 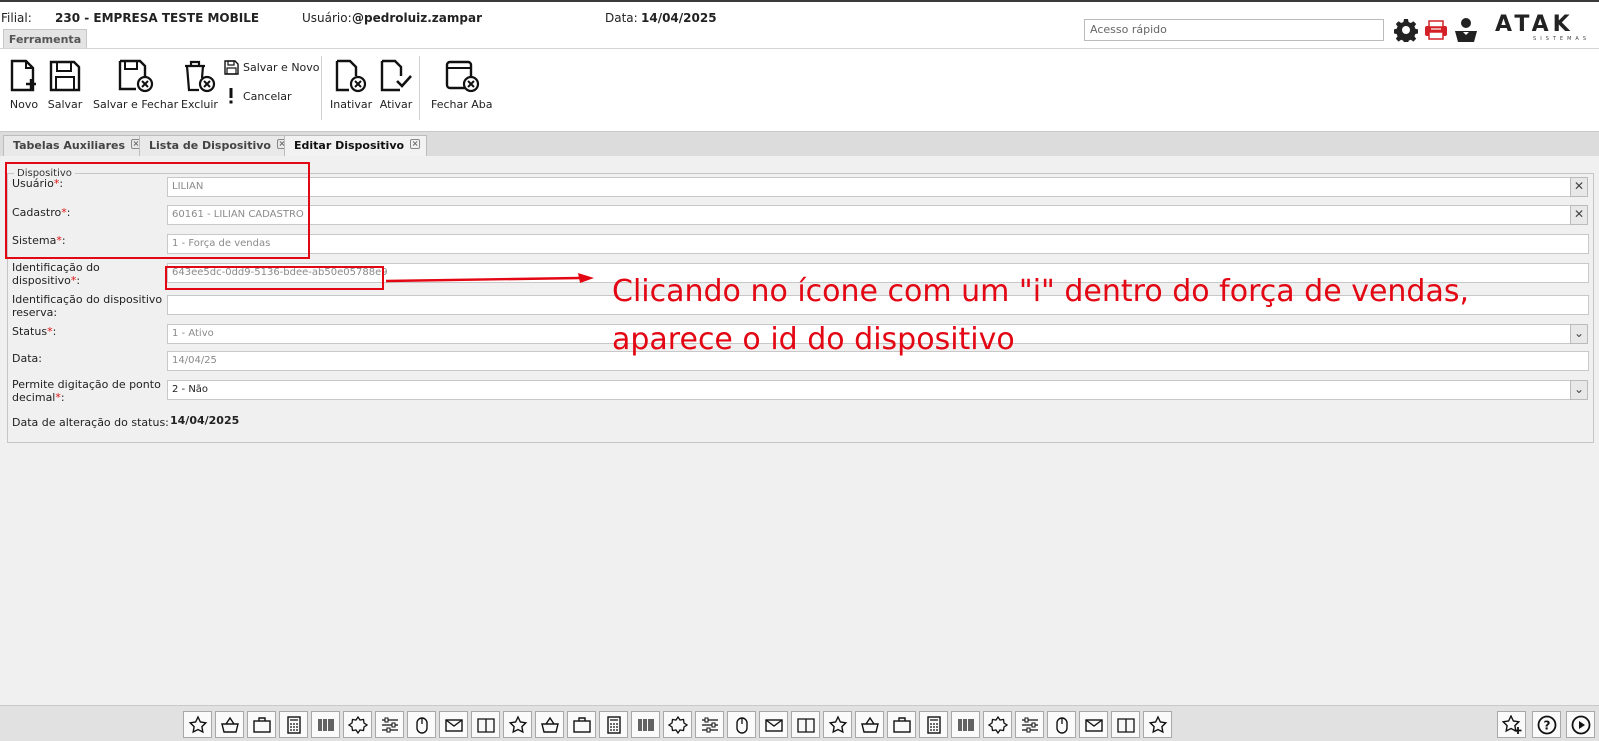 What do you see at coordinates (267, 96) in the screenshot?
I see `cancelar-label: Cancelar` at bounding box center [267, 96].